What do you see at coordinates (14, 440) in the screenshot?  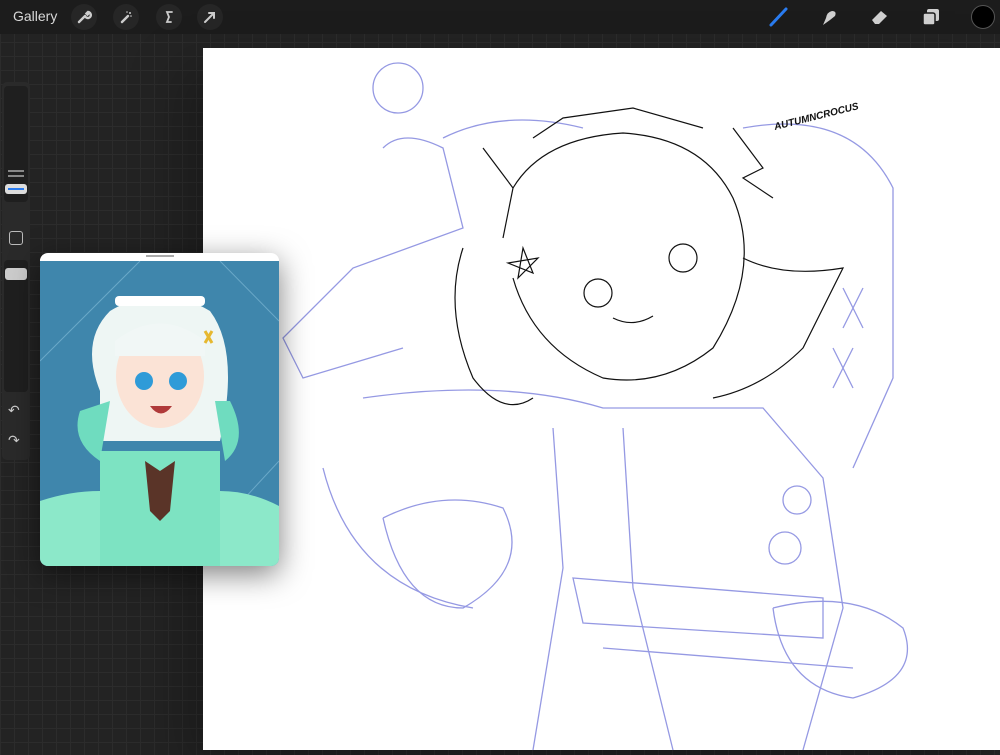 I see `redo-icon: ↷` at bounding box center [14, 440].